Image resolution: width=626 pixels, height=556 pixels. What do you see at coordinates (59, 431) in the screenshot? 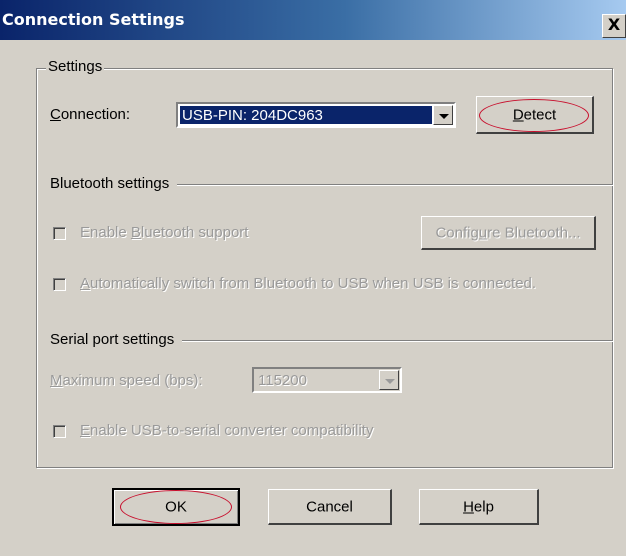
I see `usb-serial-converter-checkbox` at bounding box center [59, 431].